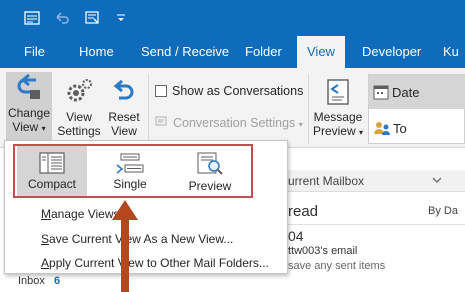  I want to click on view-compact-button: Compact, so click(52, 171).